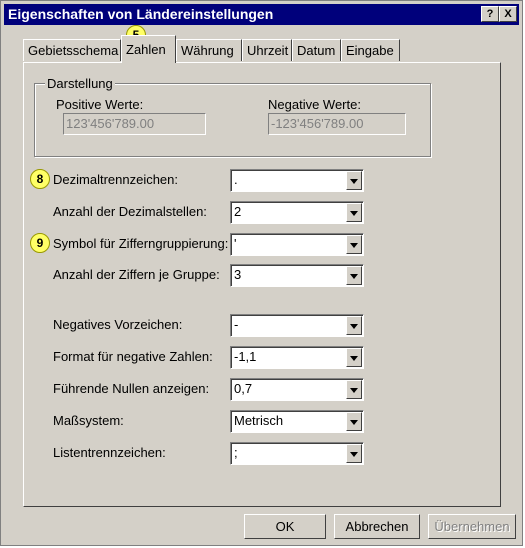  What do you see at coordinates (243, 388) in the screenshot?
I see `leading-zeros-value: 0,7` at bounding box center [243, 388].